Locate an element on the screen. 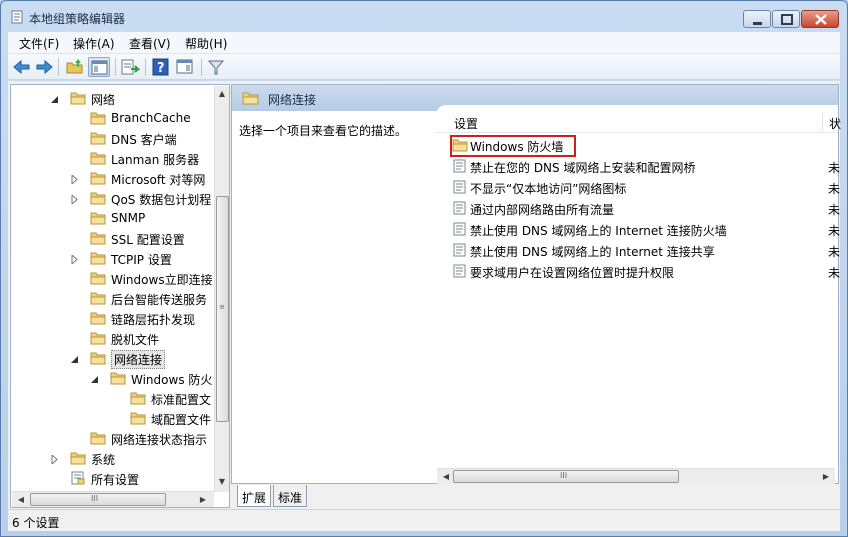 The width and height of the screenshot is (848, 537). list-item-policy: 通过内部网络路由所有流量 未 is located at coordinates (644, 208).